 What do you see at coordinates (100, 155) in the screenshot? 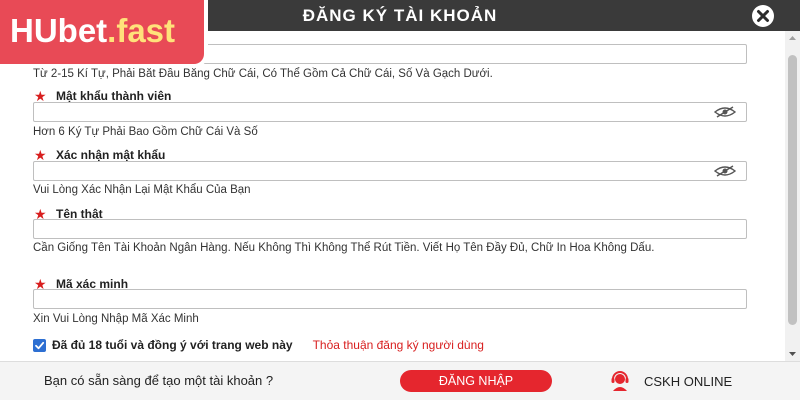
I see `confirm-password-label: ★ Xác nhận mật khẩu` at bounding box center [100, 155].